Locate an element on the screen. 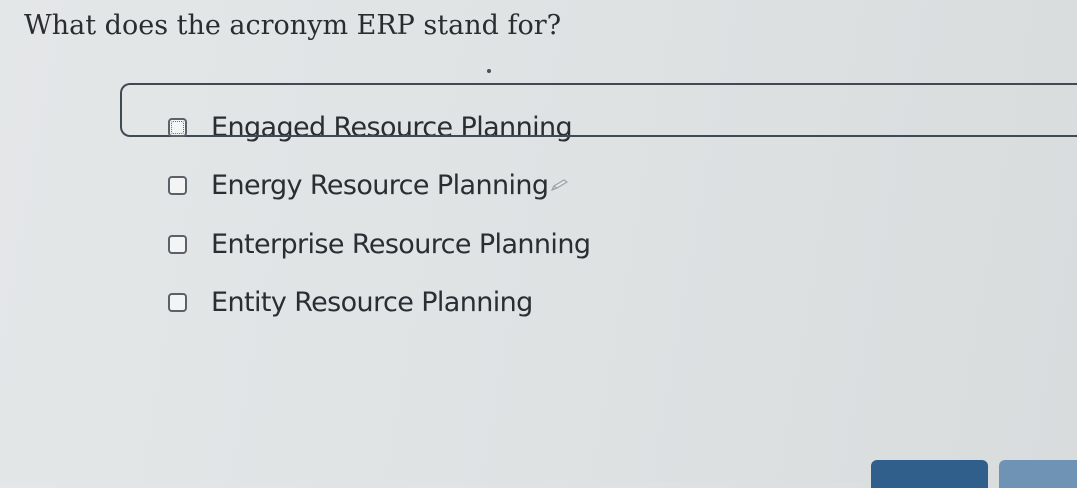 The height and width of the screenshot is (488, 1077). option-engaged-resource-planning: Engaged Resource Planning is located at coordinates (598, 115).